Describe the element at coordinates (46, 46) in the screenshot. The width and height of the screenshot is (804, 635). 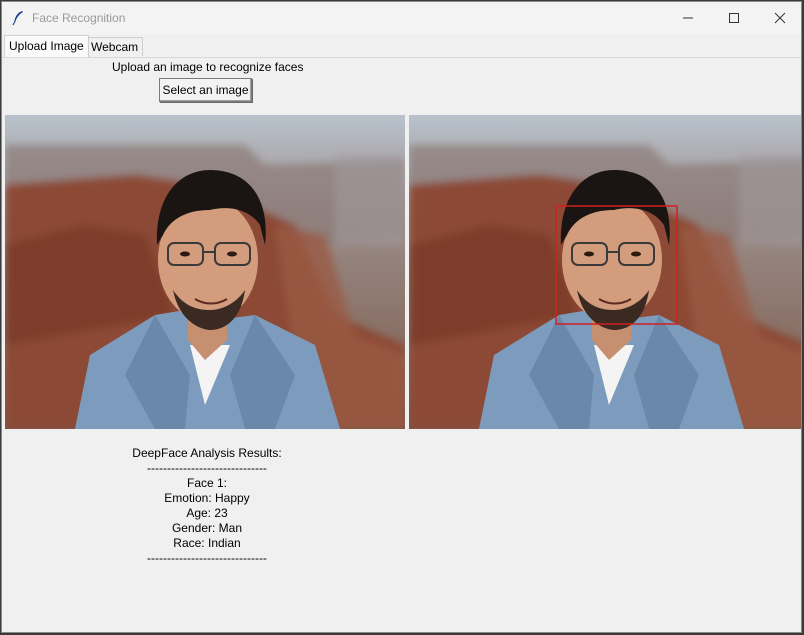
I see `tab-upload-image: Upload Image` at that location.